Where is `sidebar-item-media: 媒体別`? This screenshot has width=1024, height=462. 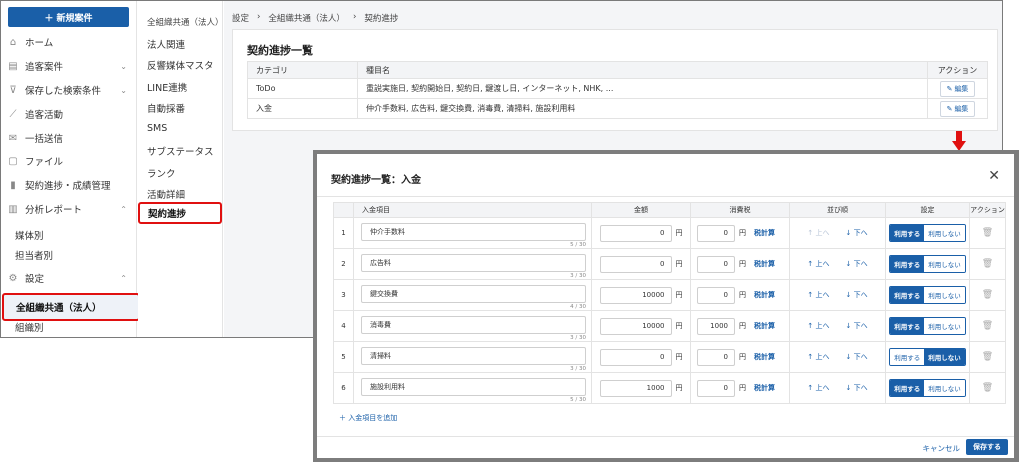 sidebar-item-media: 媒体別 is located at coordinates (29, 235).